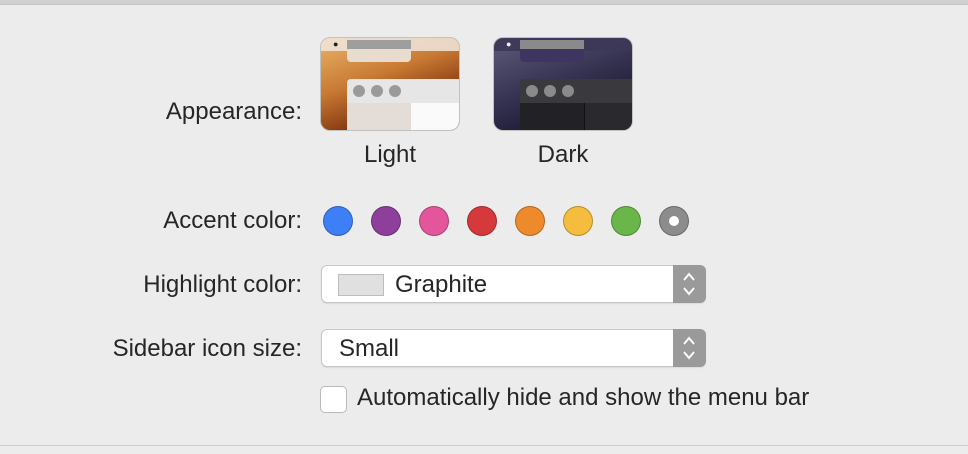 The width and height of the screenshot is (968, 454). What do you see at coordinates (333, 399) in the screenshot?
I see `auto-hide-menubar-checkbox` at bounding box center [333, 399].